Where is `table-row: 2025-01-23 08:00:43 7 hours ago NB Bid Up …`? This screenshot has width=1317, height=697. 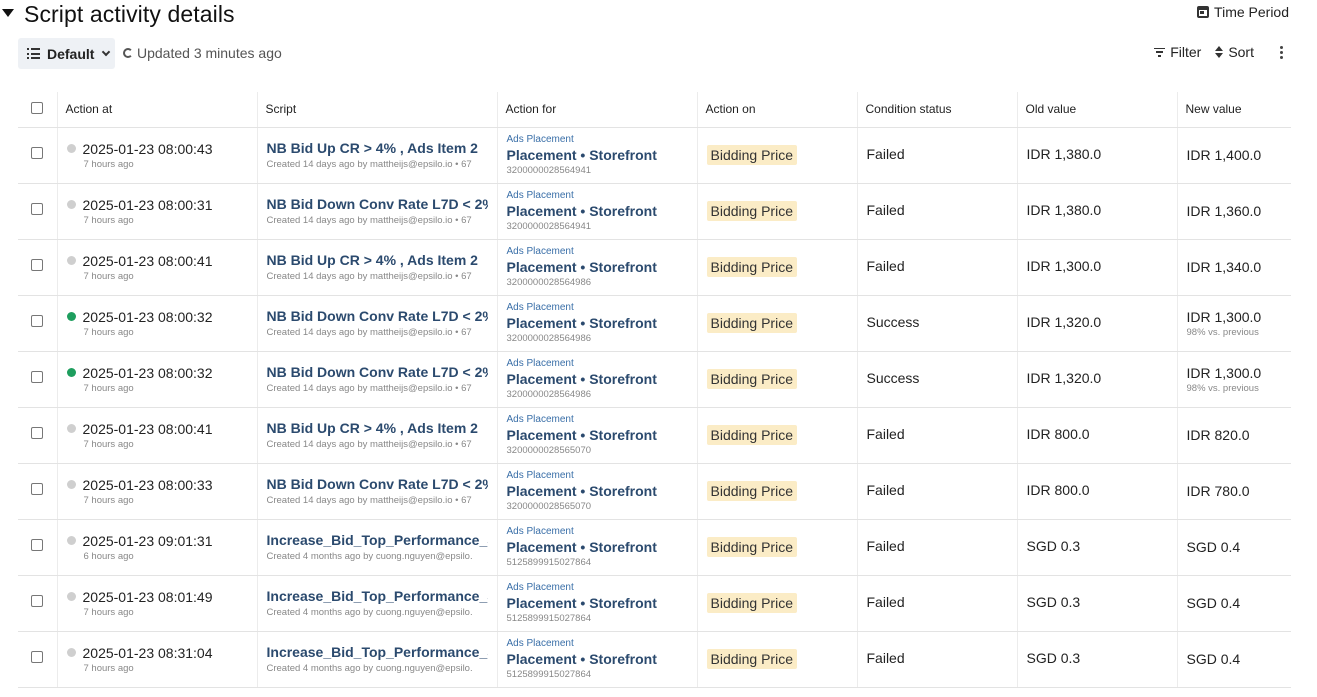
table-row: 2025-01-23 08:00:43 7 hours ago NB Bid Up … is located at coordinates (654, 155).